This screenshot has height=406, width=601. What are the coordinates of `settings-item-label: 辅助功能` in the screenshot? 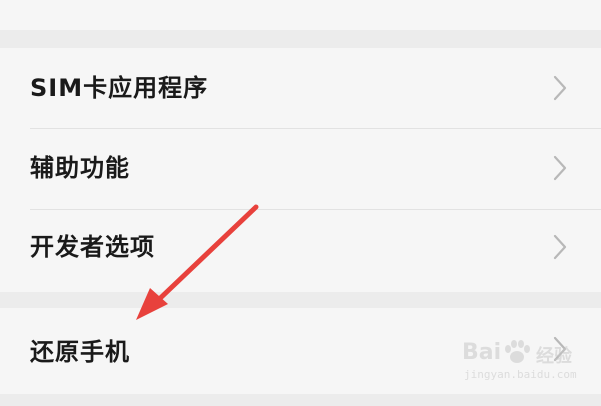 It's located at (80, 168).